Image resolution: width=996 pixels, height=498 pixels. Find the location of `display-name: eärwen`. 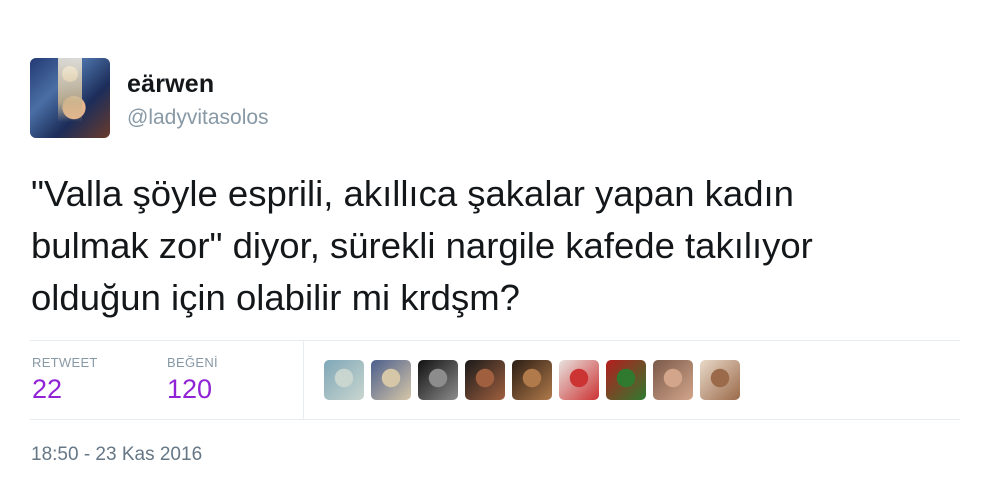

display-name: eärwen is located at coordinates (170, 84).